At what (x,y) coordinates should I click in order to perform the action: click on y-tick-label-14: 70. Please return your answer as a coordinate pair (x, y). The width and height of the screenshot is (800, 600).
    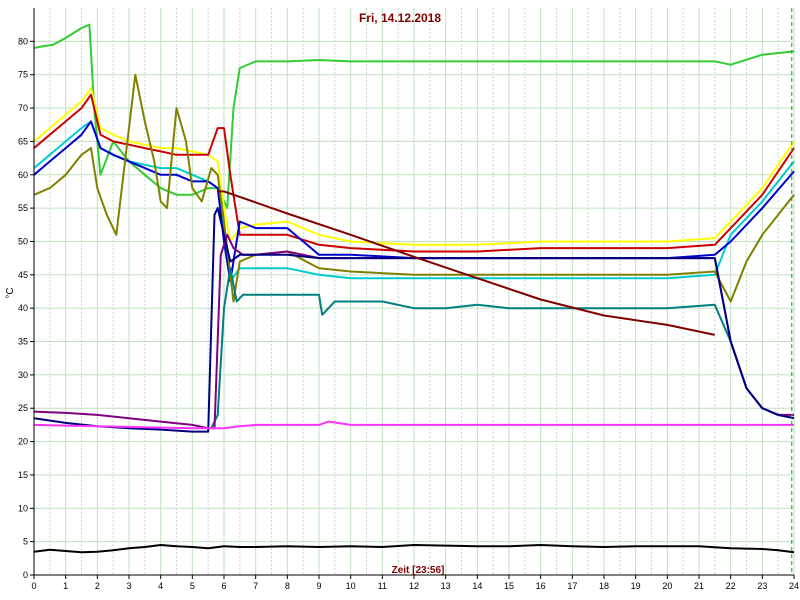
    Looking at the image, I should click on (23, 108).